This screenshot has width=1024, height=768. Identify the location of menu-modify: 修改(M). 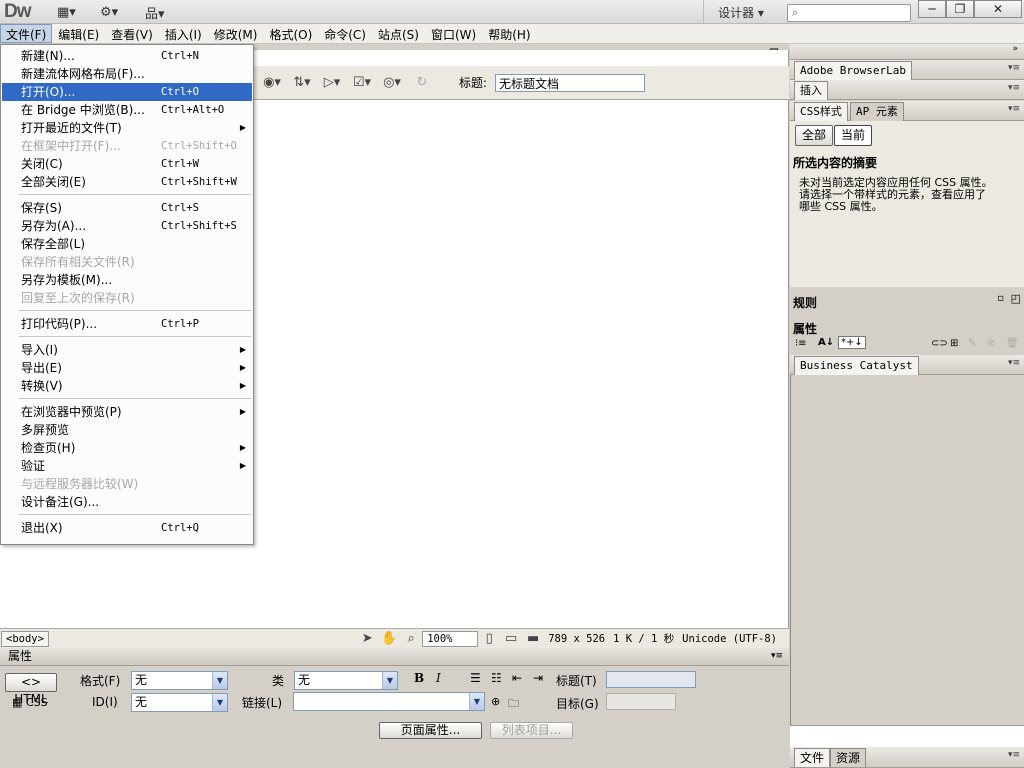
(236, 33).